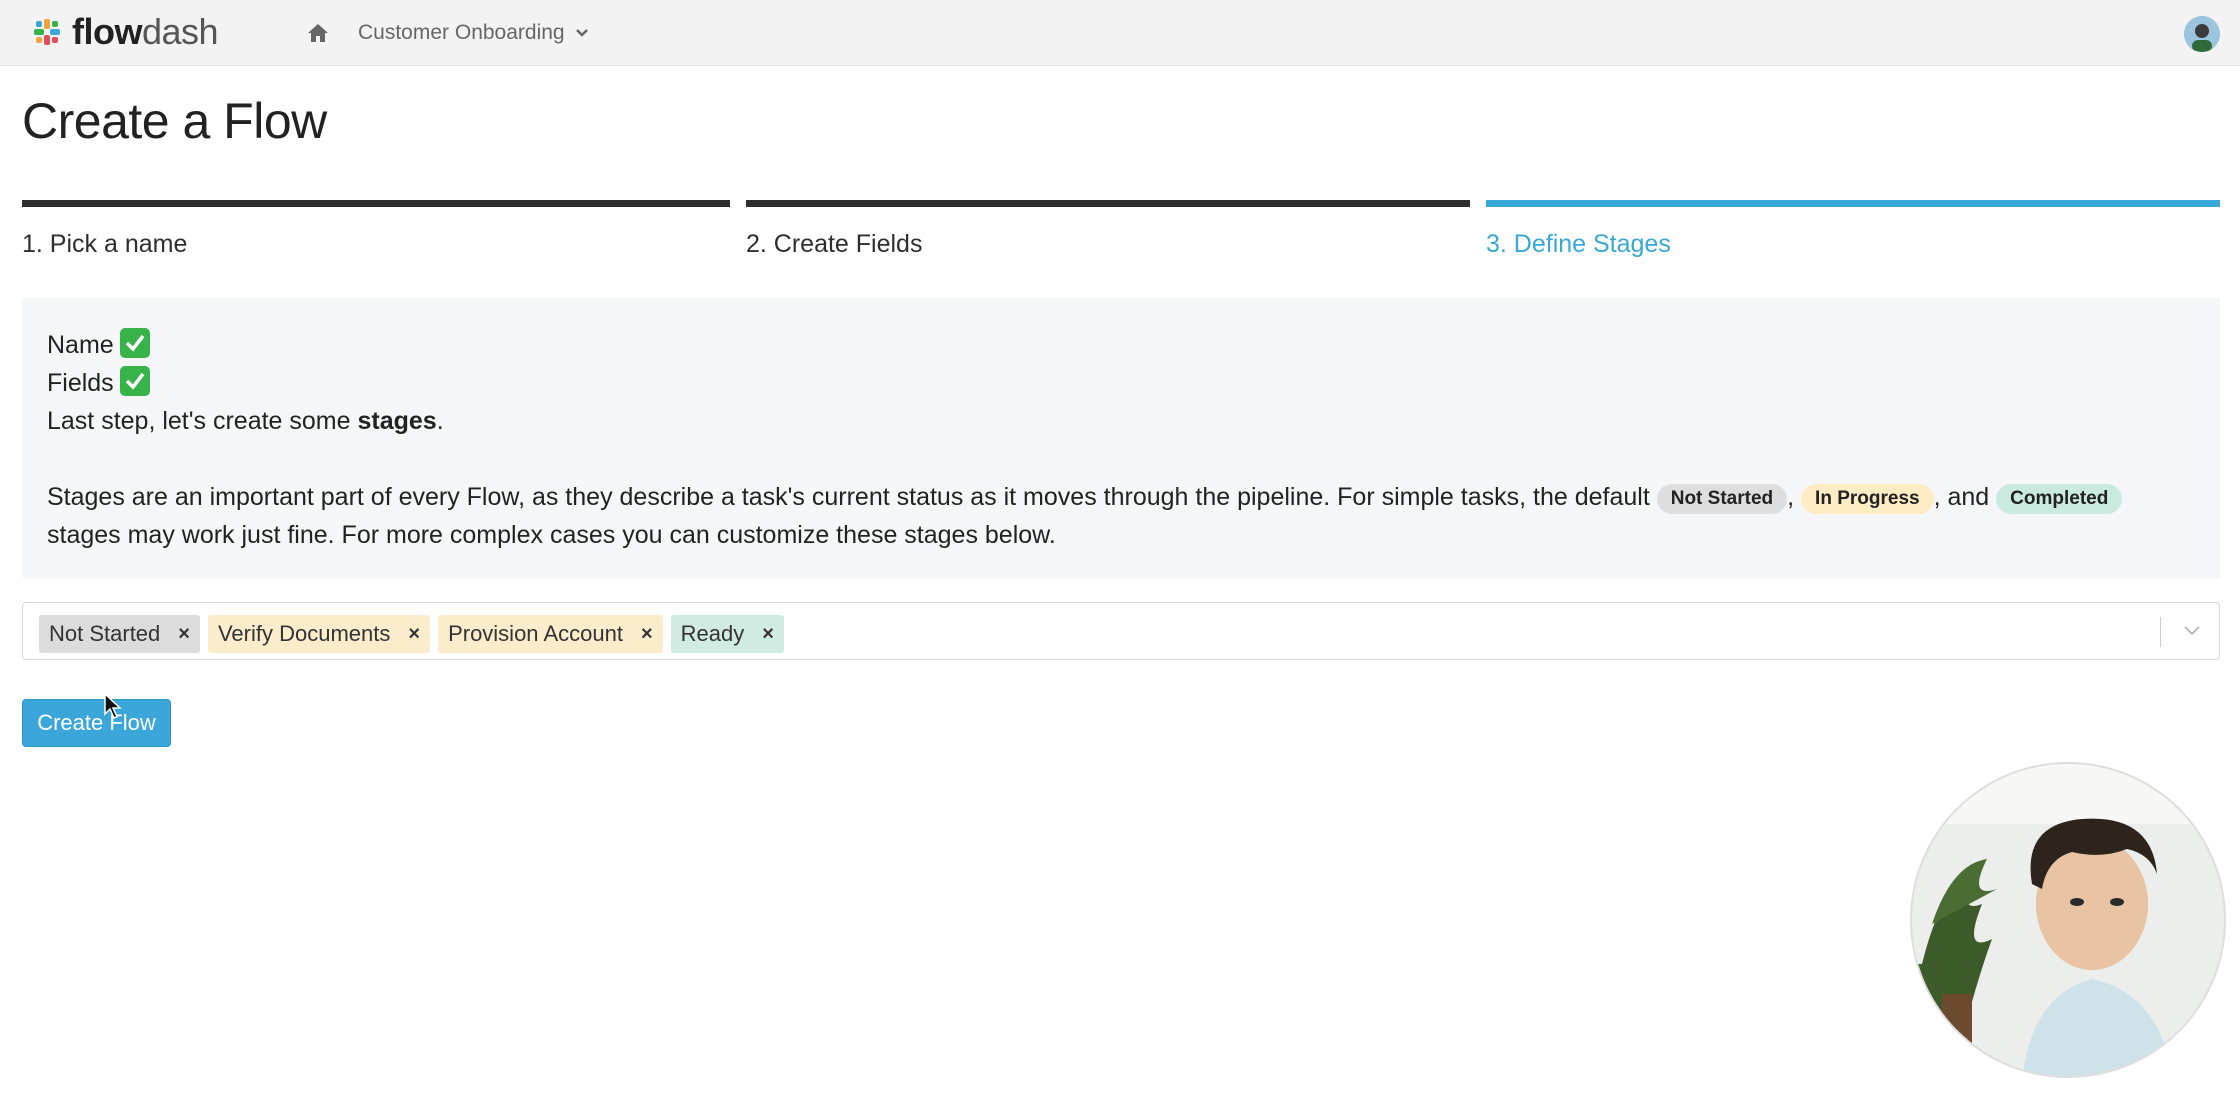  I want to click on select-divider, so click(2160, 632).